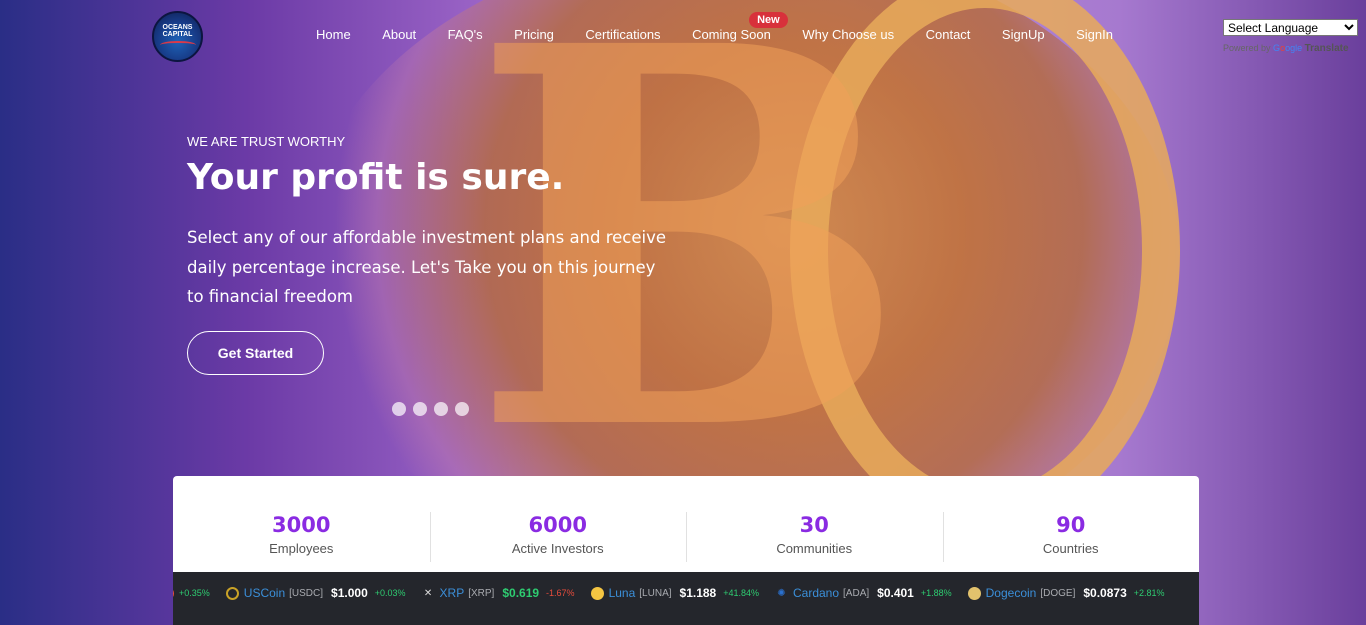 Image resolution: width=1366 pixels, height=625 pixels. What do you see at coordinates (895, 593) in the screenshot?
I see `ticker-price: $0.401` at bounding box center [895, 593].